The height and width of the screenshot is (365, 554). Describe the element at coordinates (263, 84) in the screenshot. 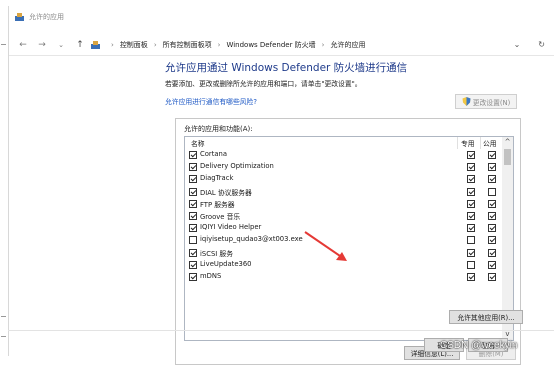

I see `instruction-text: 若要添加、更改或删除所允许的应用和端口，请单击"更改设置"。` at that location.